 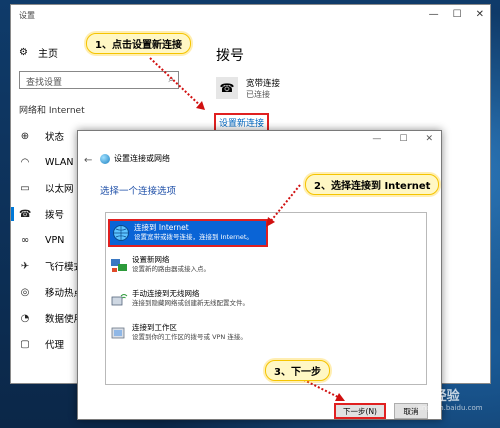 I want to click on phone-icon: ☎, so click(x=227, y=88).